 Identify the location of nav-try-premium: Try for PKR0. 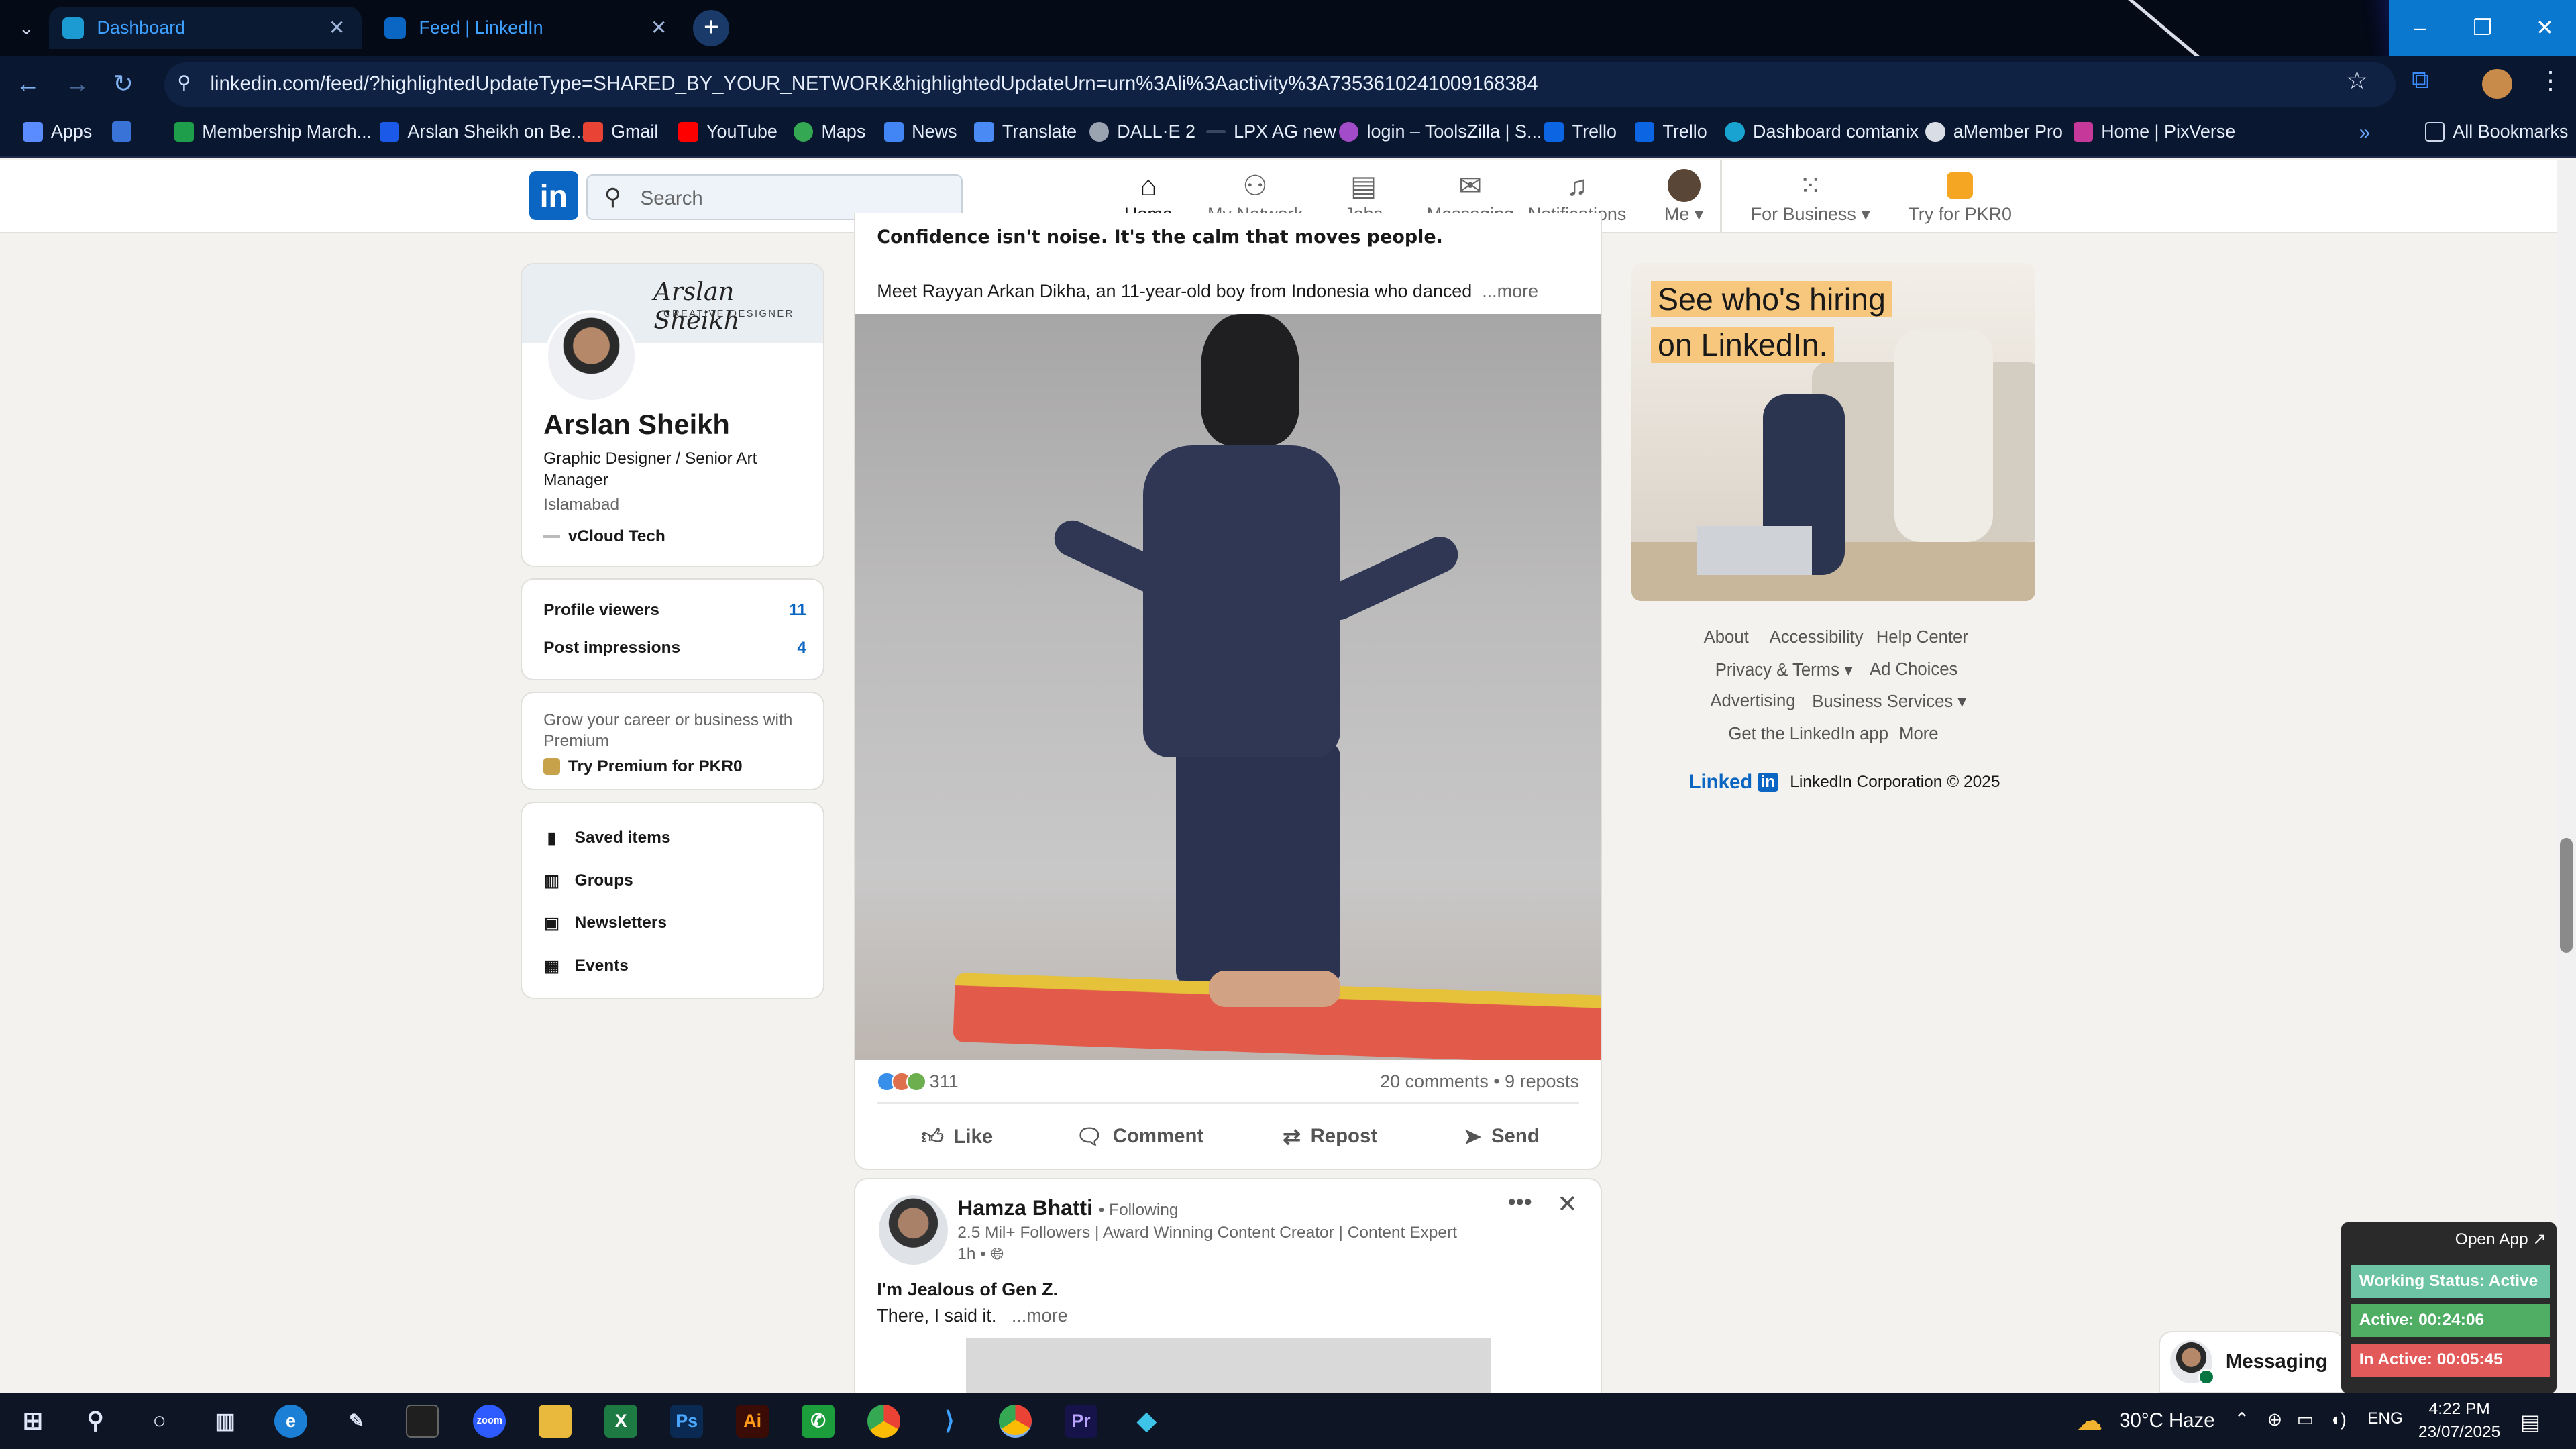
(1960, 196).